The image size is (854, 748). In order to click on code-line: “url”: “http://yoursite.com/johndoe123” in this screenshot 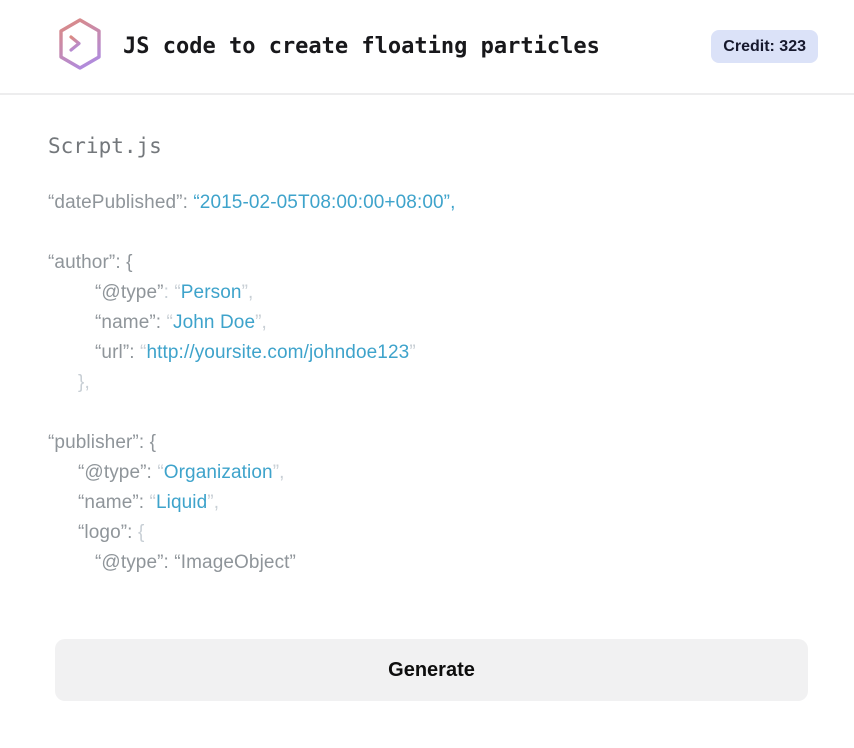, I will do `click(451, 353)`.